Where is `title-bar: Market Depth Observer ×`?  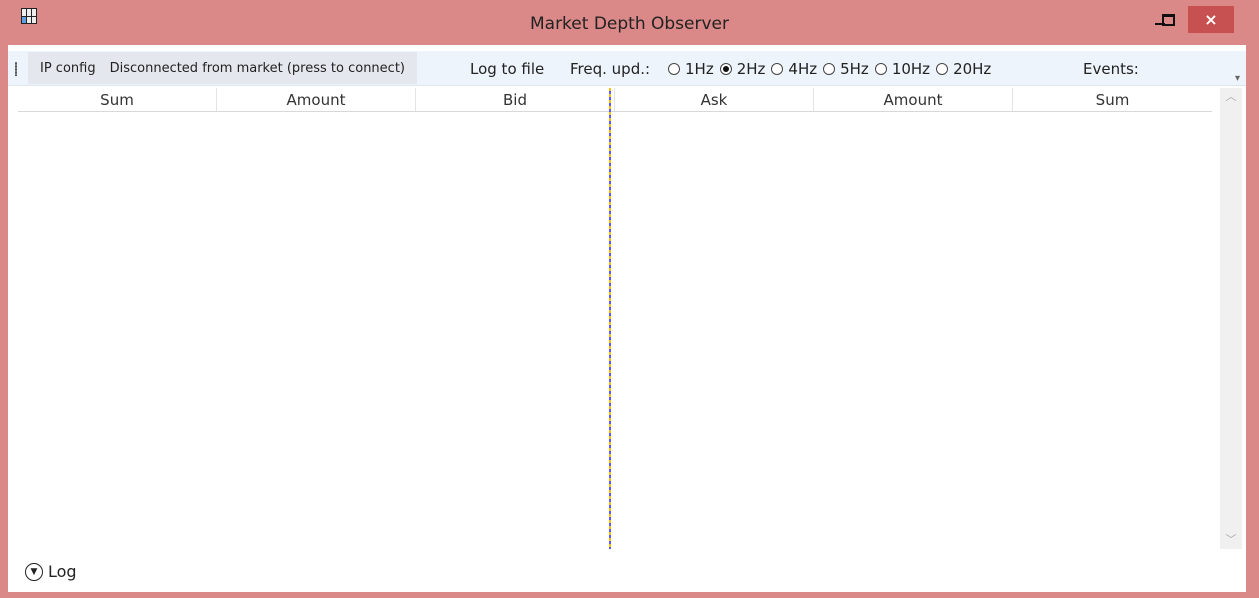 title-bar: Market Depth Observer × is located at coordinates (629, 22).